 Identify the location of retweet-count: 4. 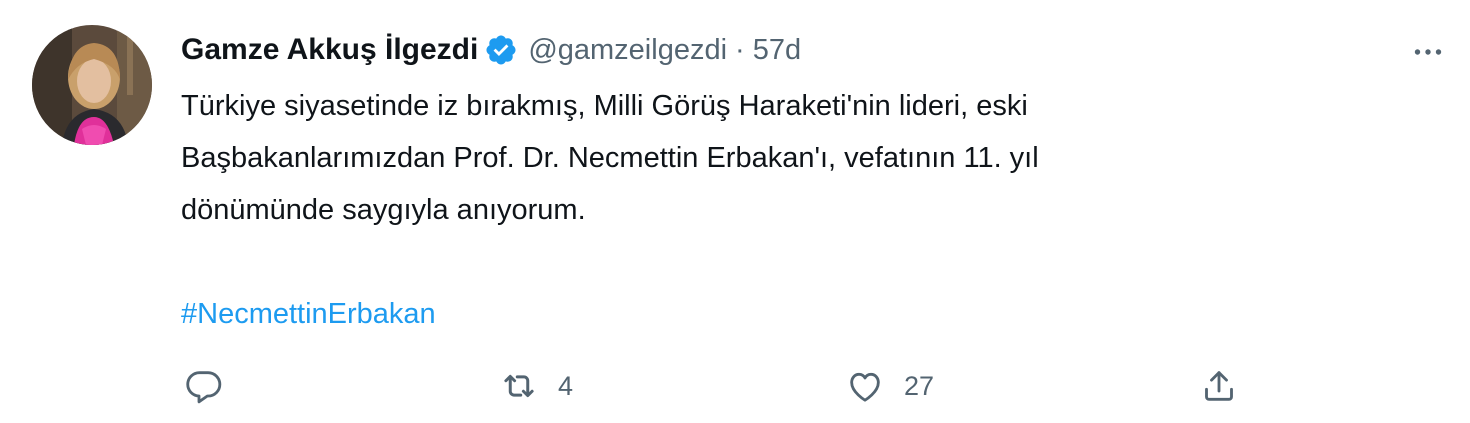
(566, 385).